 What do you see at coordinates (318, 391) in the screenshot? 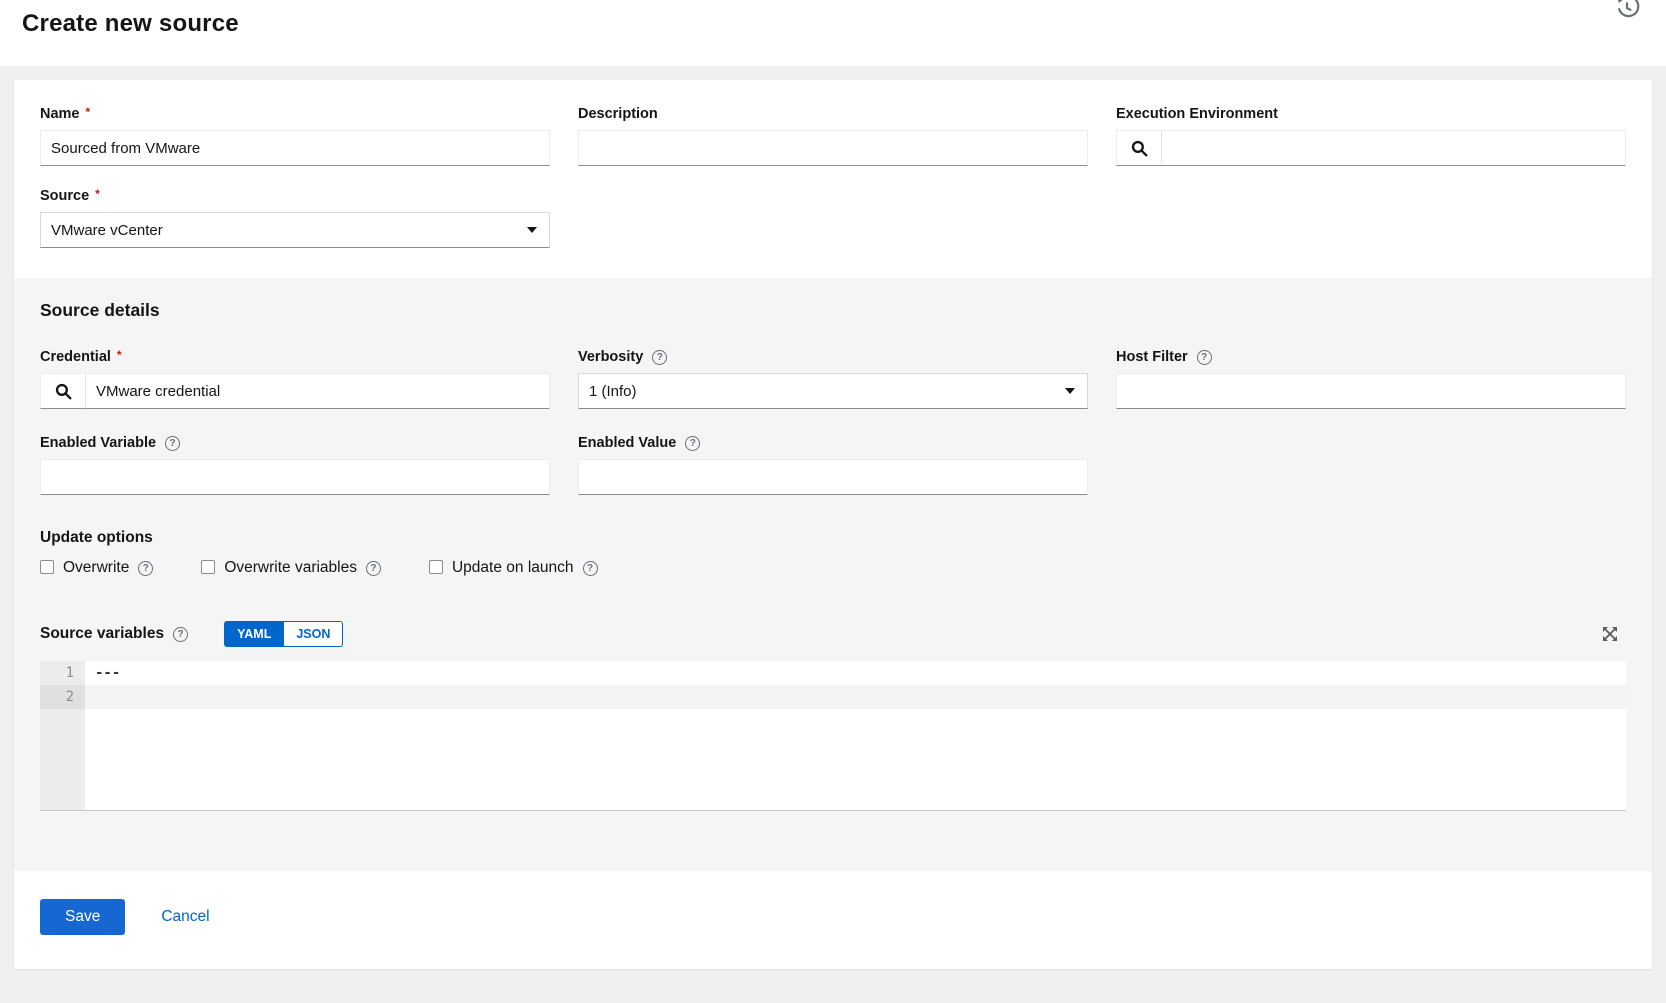
I see `credential-input` at bounding box center [318, 391].